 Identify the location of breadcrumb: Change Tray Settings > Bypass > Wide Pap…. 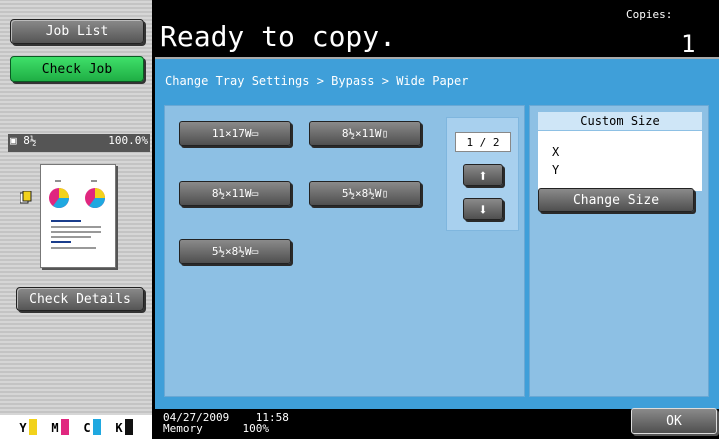
(317, 81).